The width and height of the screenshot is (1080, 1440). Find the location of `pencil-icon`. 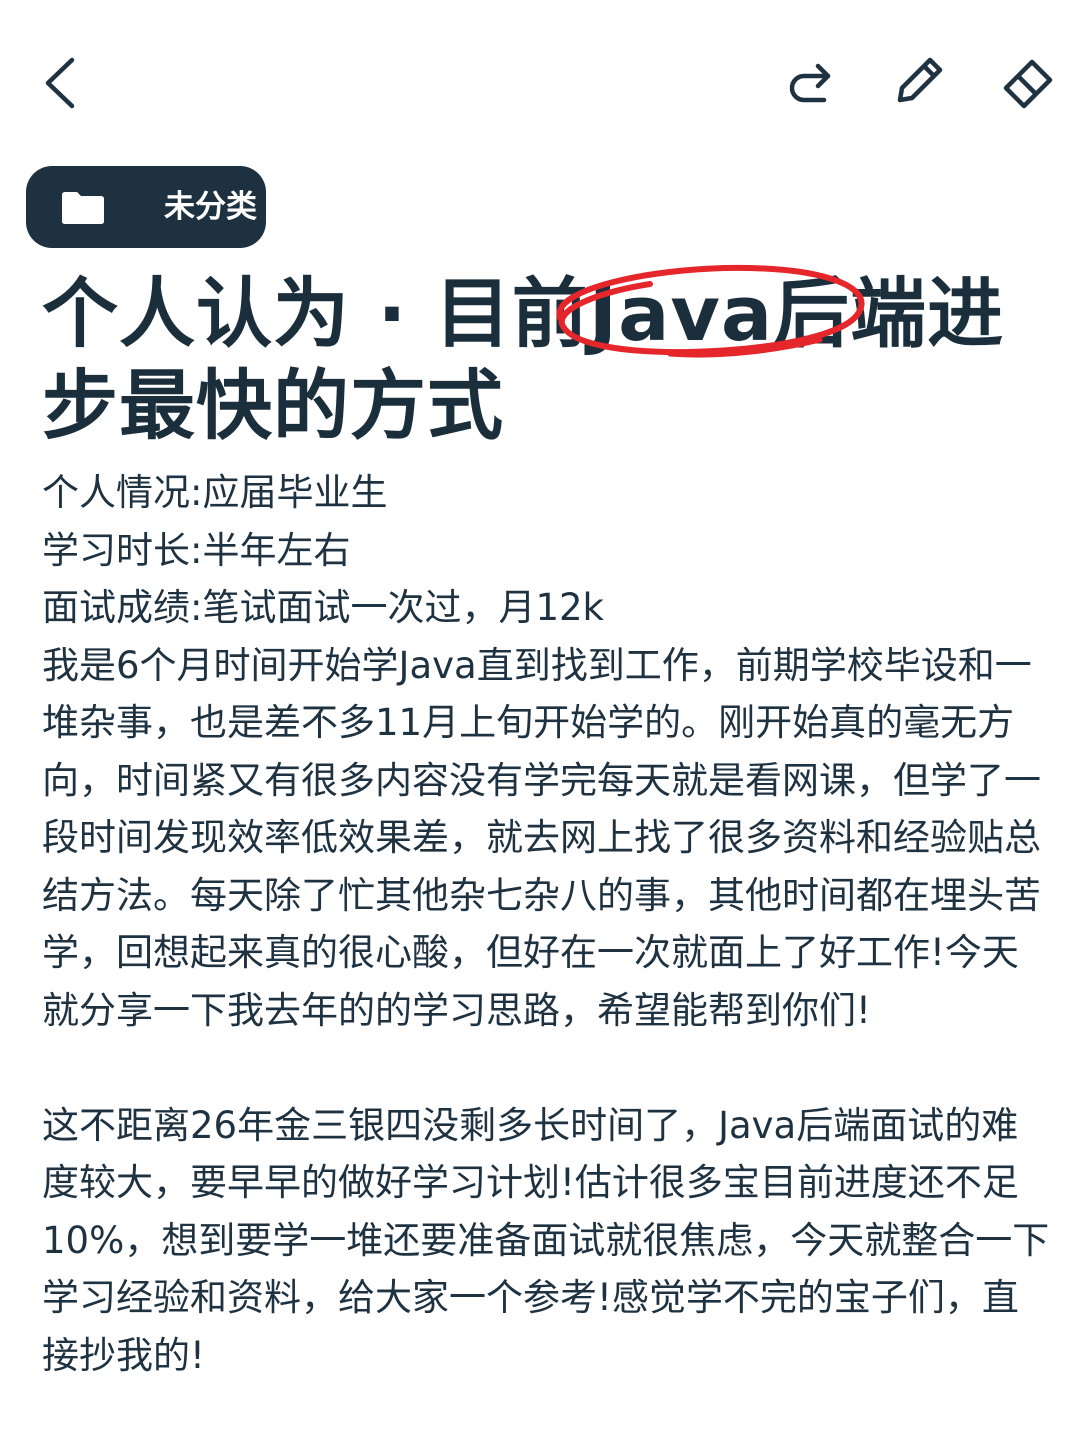

pencil-icon is located at coordinates (920, 80).